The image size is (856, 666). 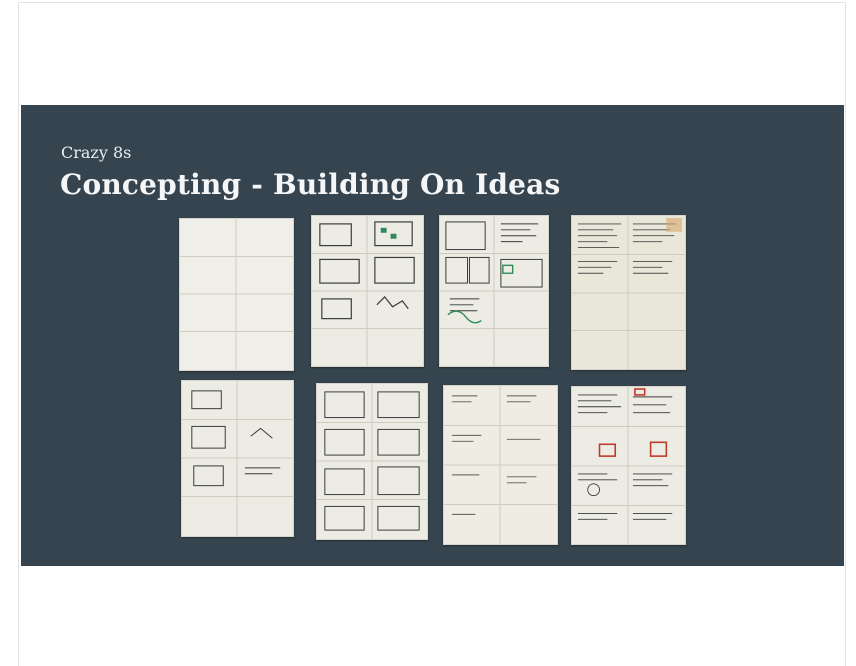 What do you see at coordinates (96, 152) in the screenshot?
I see `slide-kicker: Crazy 8s` at bounding box center [96, 152].